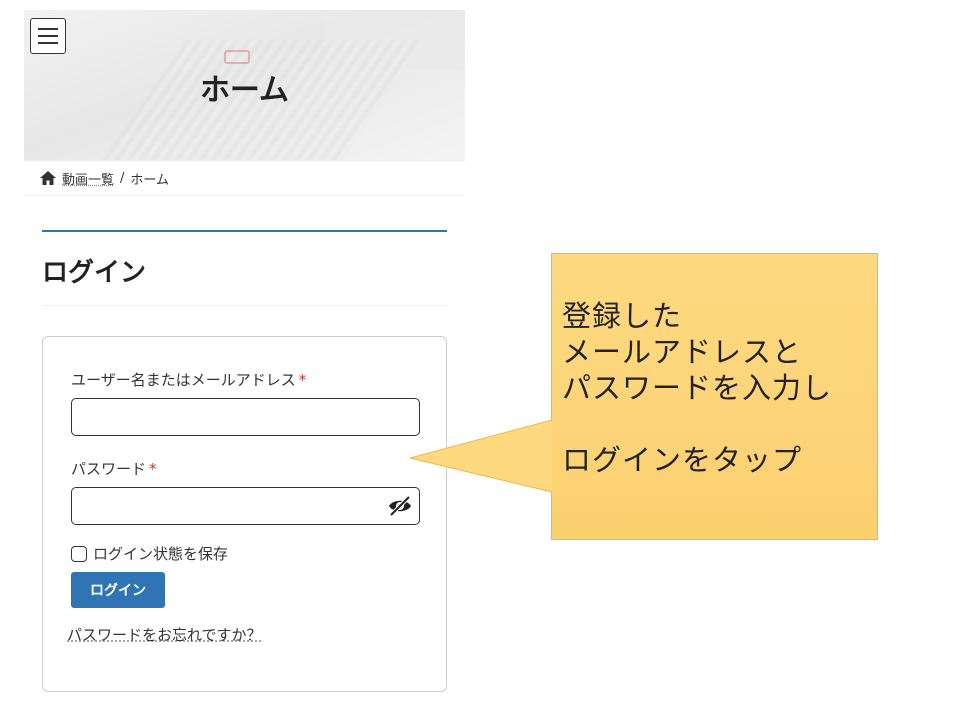 The image size is (960, 720). I want to click on breadcrumb-link-video-list: 動画一覧, so click(88, 178).